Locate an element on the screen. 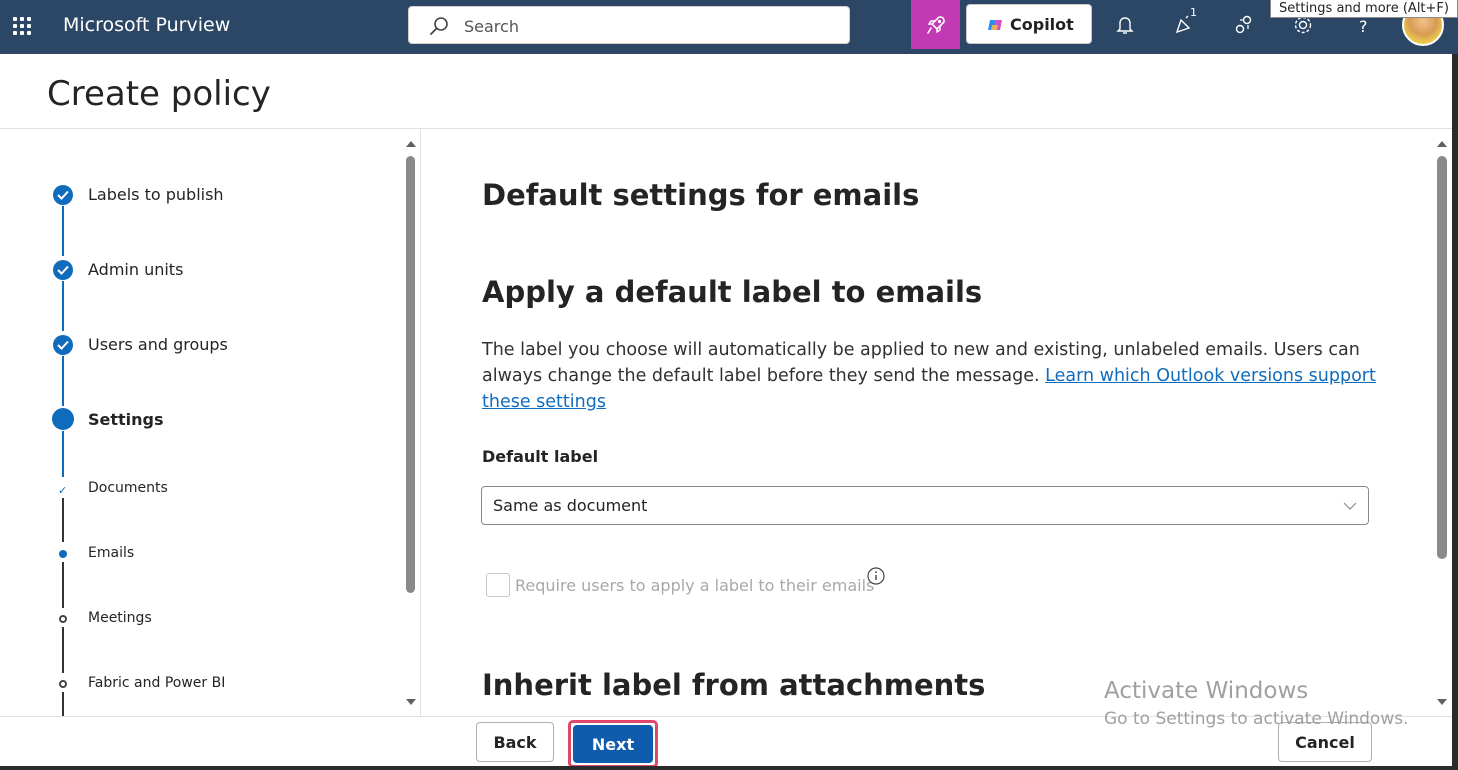 The height and width of the screenshot is (770, 1458). default-label-dropdown: Same as document is located at coordinates (925, 505).